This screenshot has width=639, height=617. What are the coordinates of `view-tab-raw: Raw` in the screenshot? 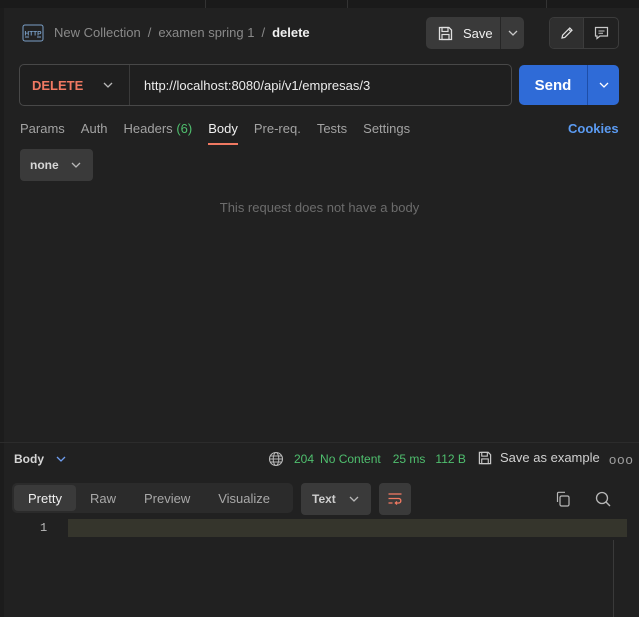 It's located at (103, 498).